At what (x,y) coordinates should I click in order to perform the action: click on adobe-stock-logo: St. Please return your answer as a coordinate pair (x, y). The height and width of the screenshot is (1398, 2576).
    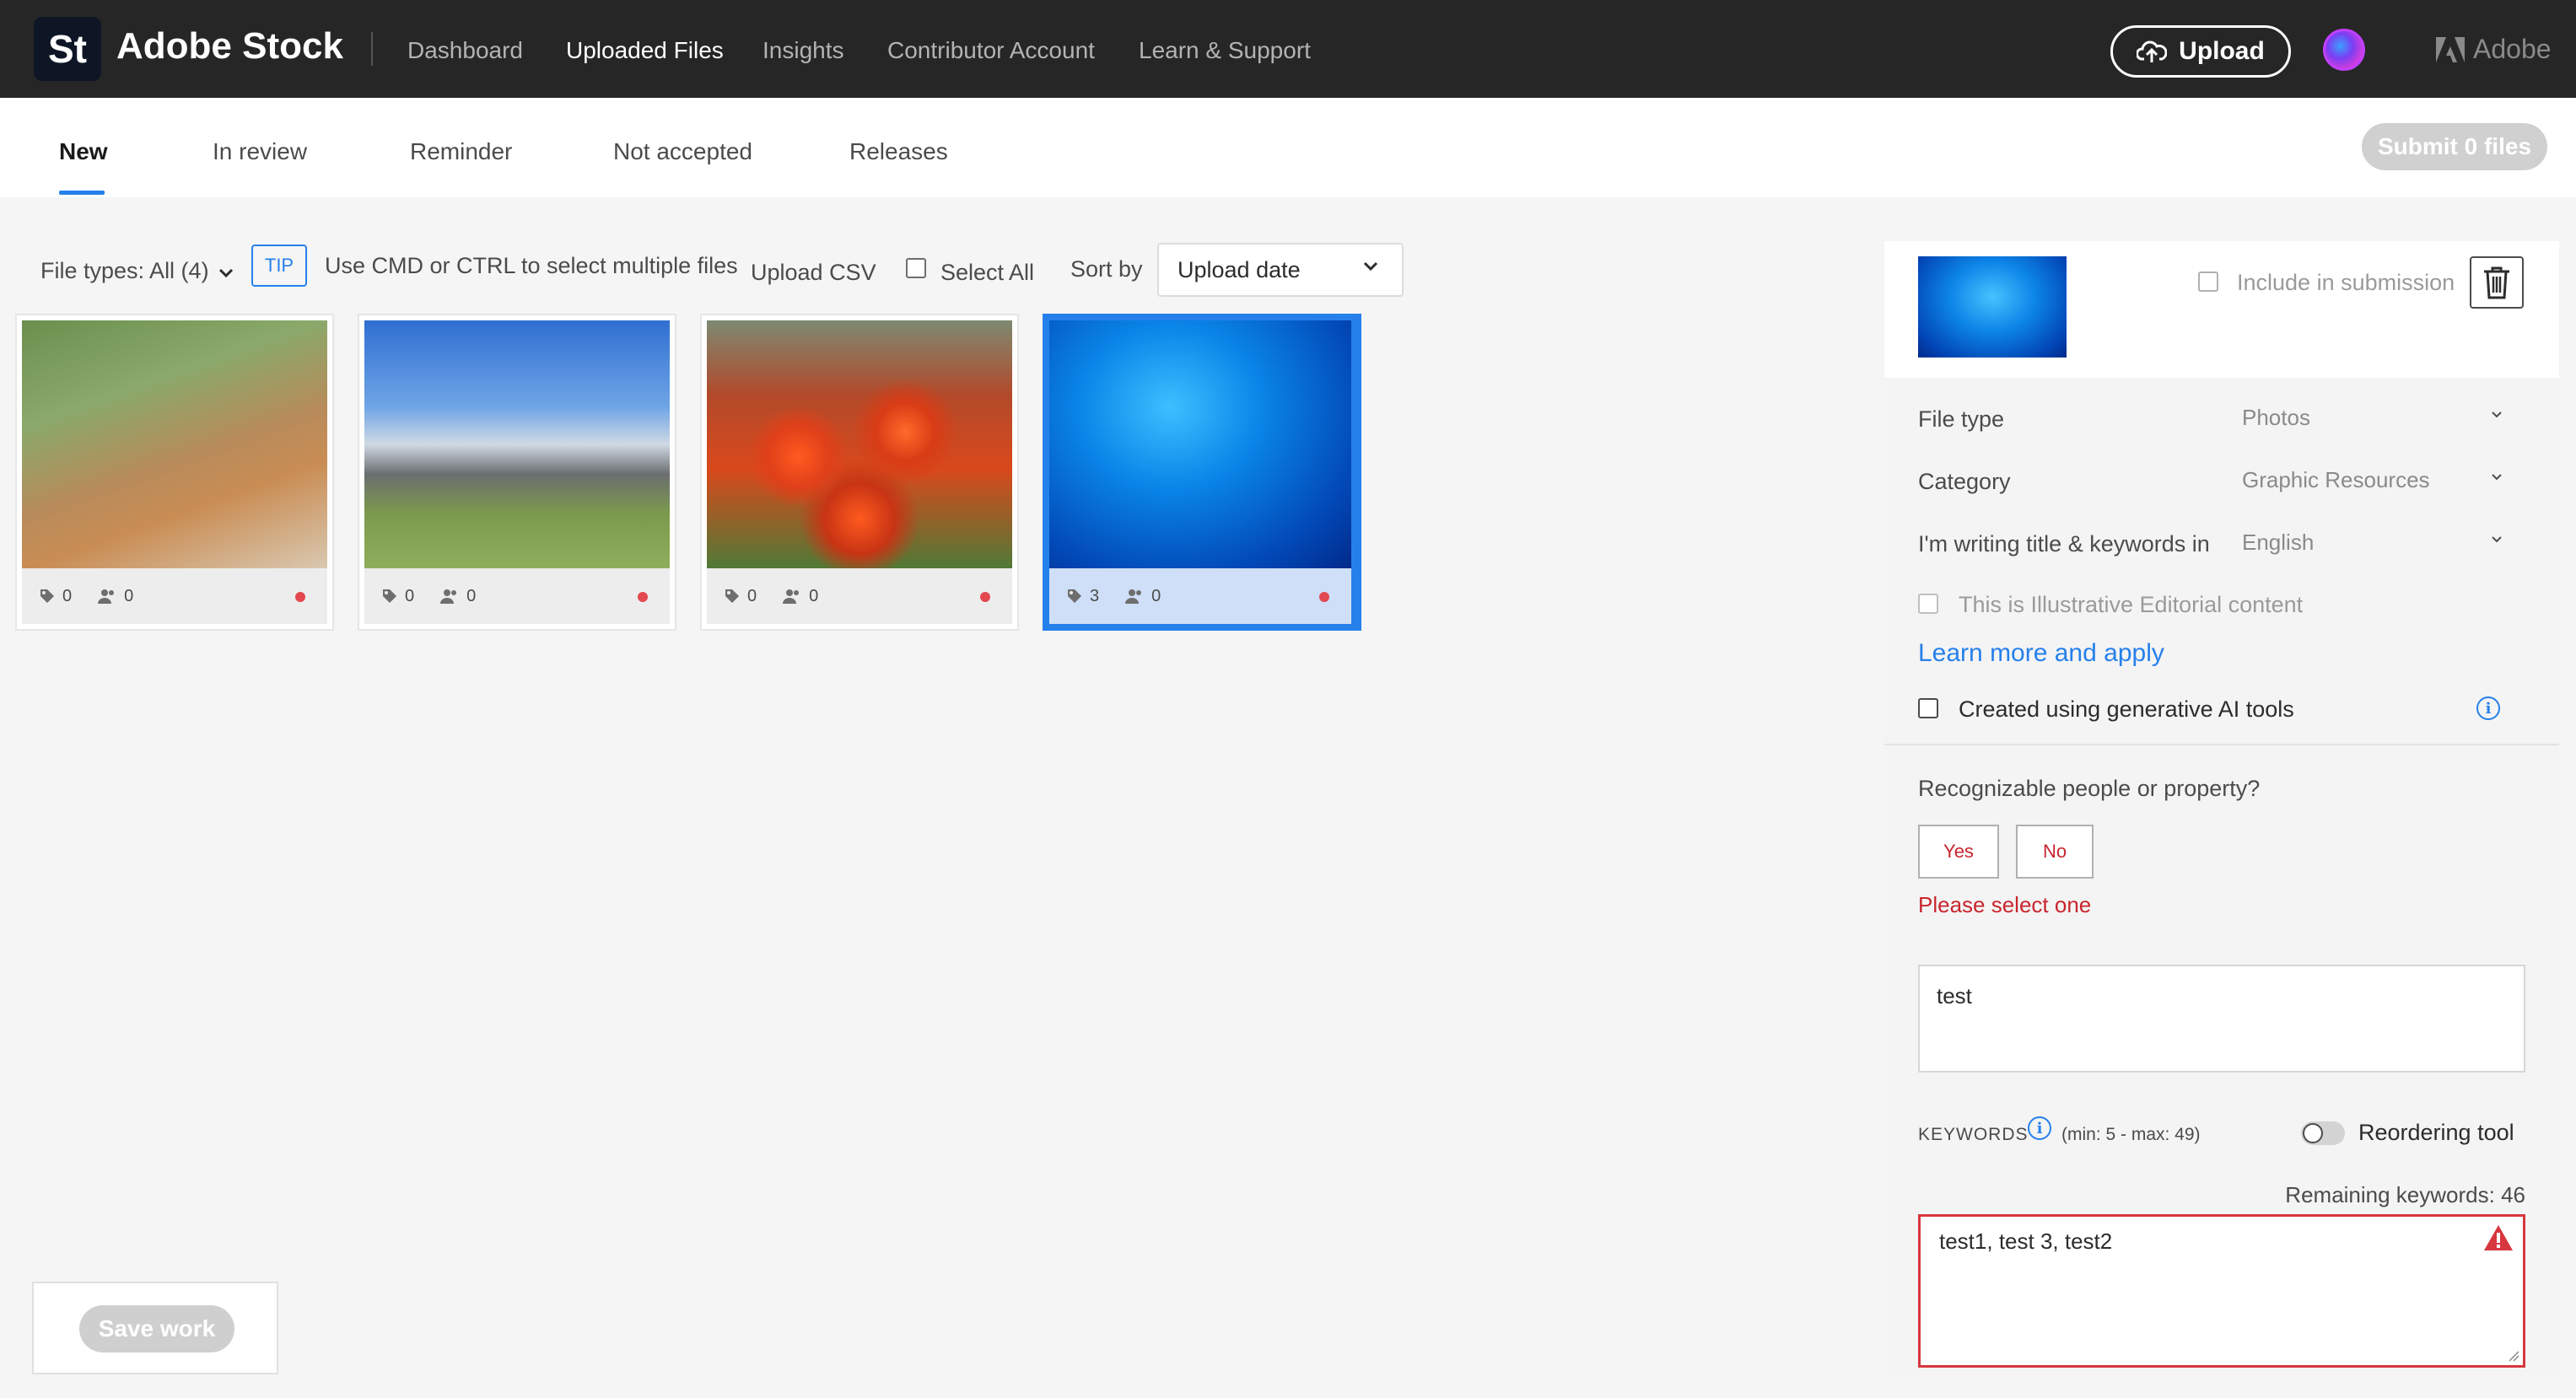
    Looking at the image, I should click on (67, 49).